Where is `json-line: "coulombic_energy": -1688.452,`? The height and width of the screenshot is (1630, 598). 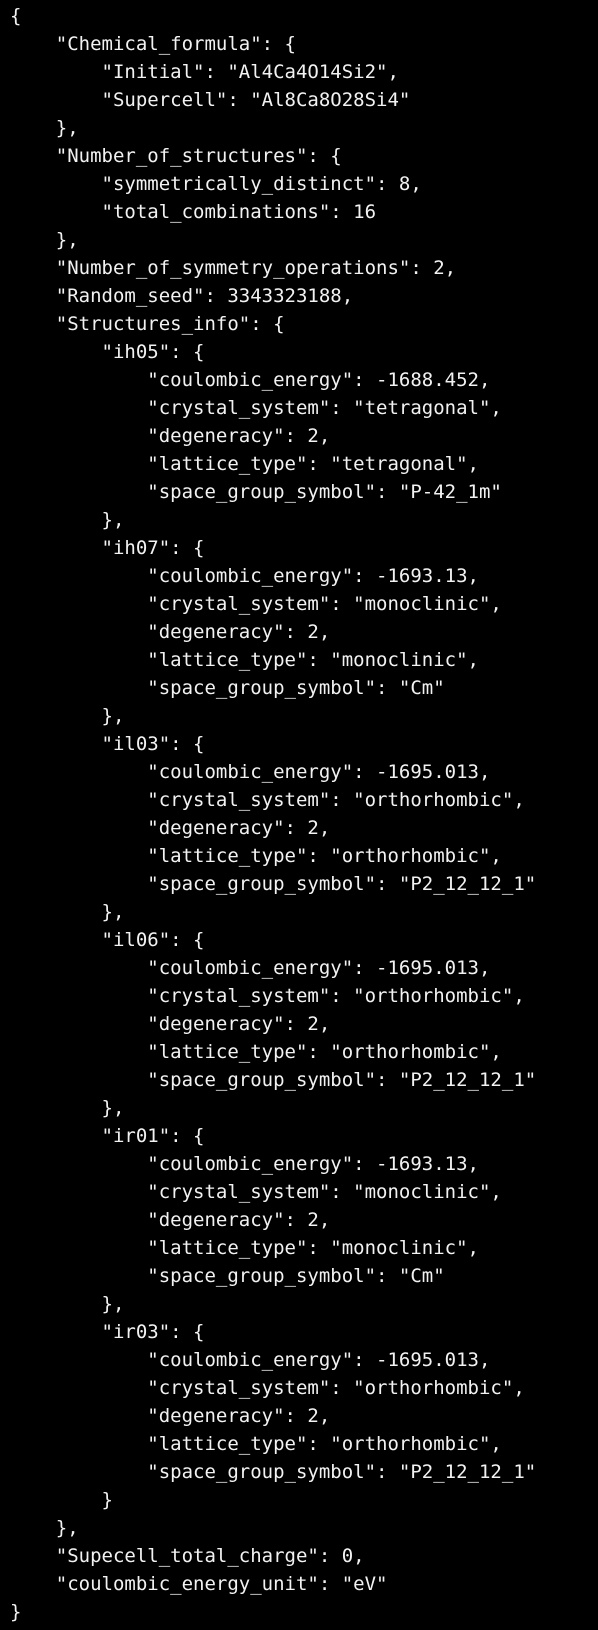 json-line: "coulombic_energy": -1688.452, is located at coordinates (250, 380).